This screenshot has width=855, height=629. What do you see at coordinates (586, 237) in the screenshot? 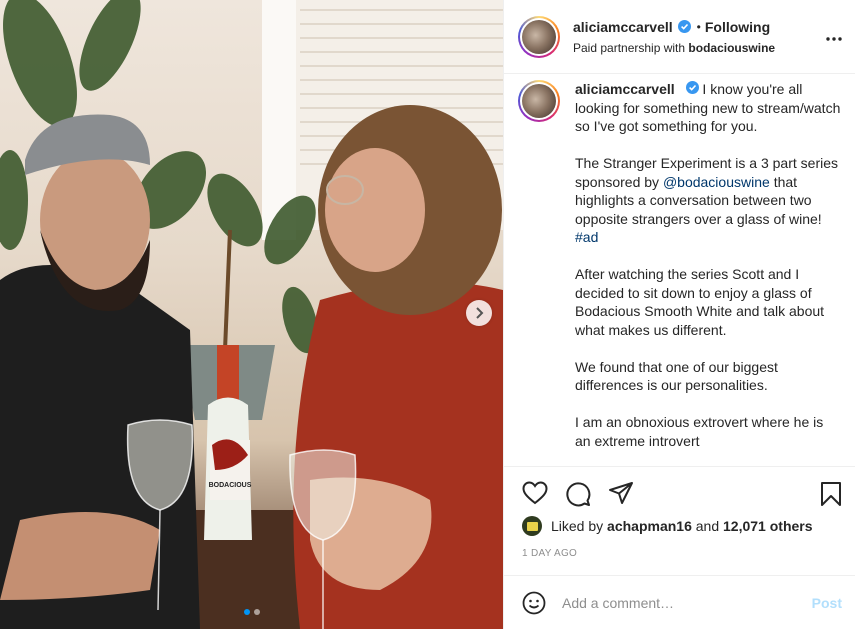
I see `hashtag-link: #ad` at bounding box center [586, 237].